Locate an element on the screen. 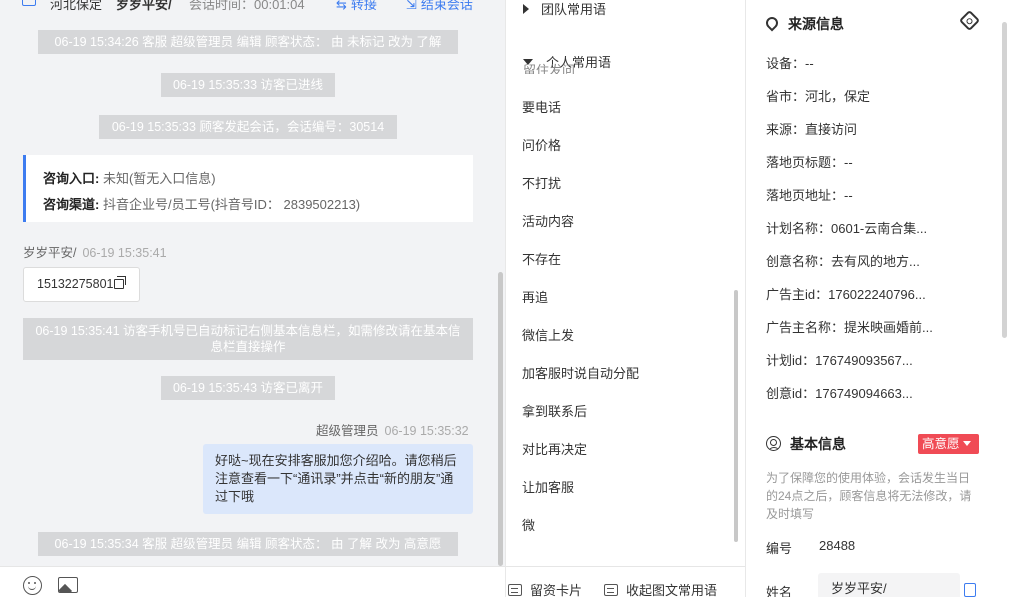 This screenshot has width=1009, height=597. intent-status-label: 高意愿 is located at coordinates (941, 444).